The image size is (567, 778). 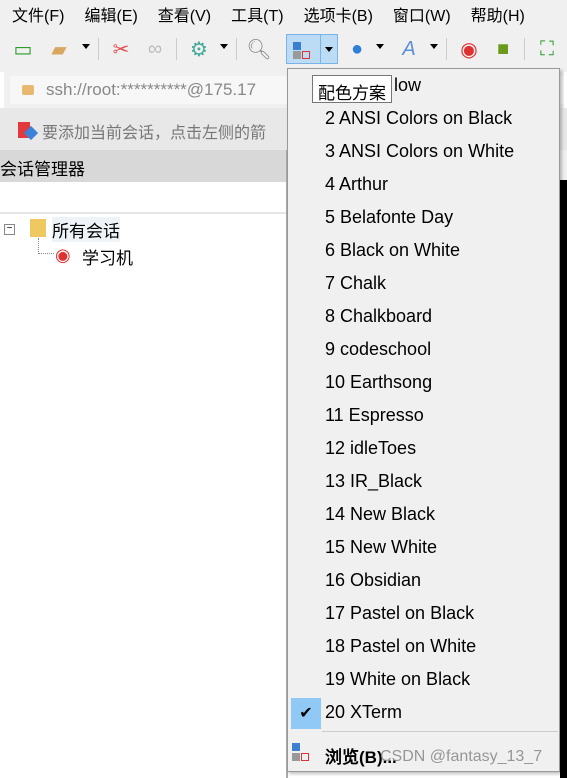 I want to click on open-folder-icon: ▰, so click(x=59, y=49).